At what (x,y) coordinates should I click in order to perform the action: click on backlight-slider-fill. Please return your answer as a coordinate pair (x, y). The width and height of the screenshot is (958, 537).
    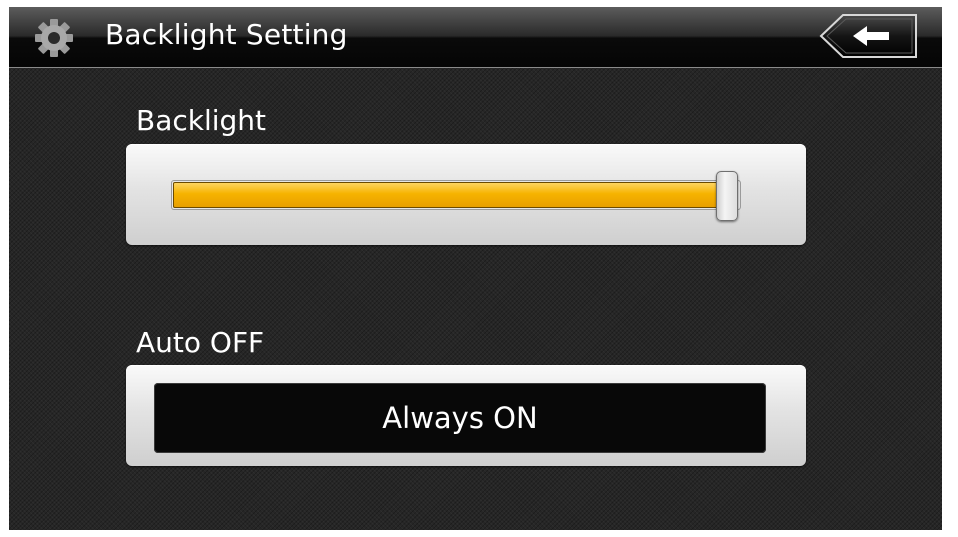
    Looking at the image, I should click on (447, 195).